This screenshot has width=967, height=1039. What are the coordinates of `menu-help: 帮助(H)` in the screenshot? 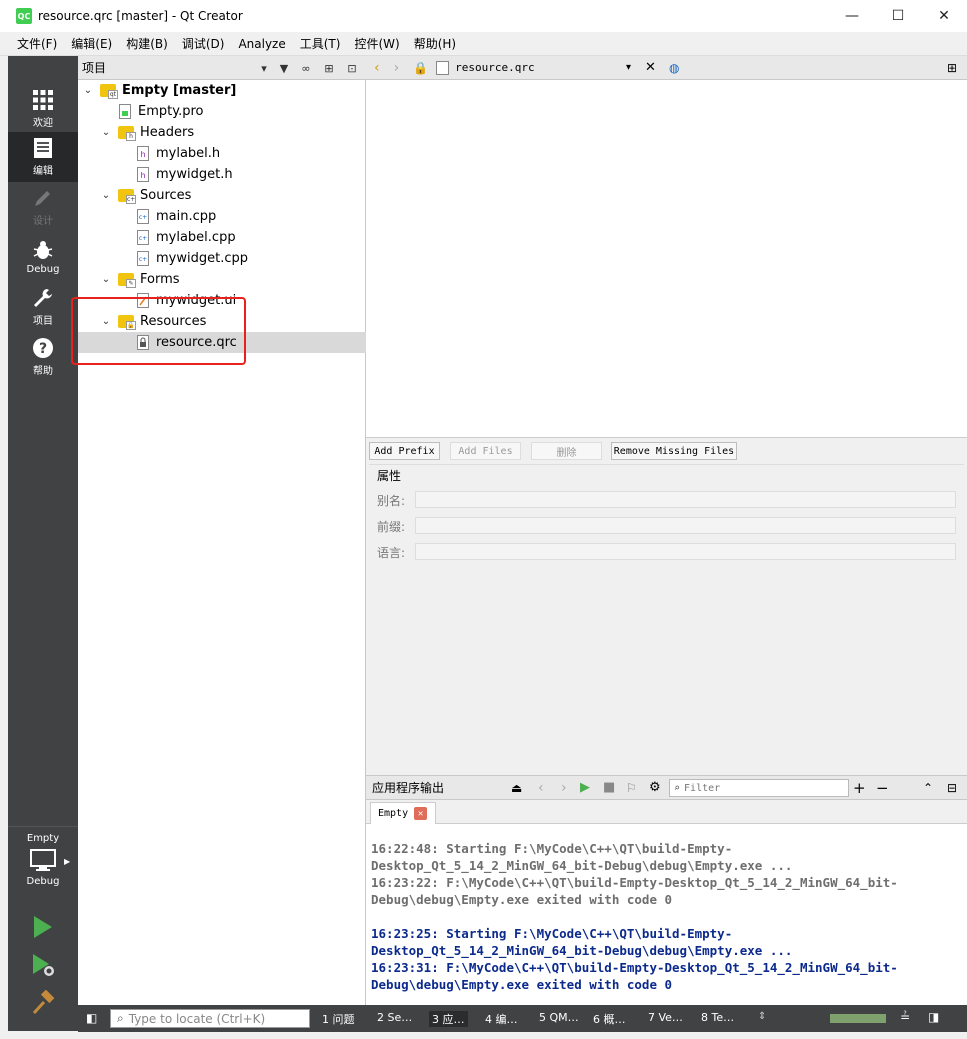 It's located at (435, 44).